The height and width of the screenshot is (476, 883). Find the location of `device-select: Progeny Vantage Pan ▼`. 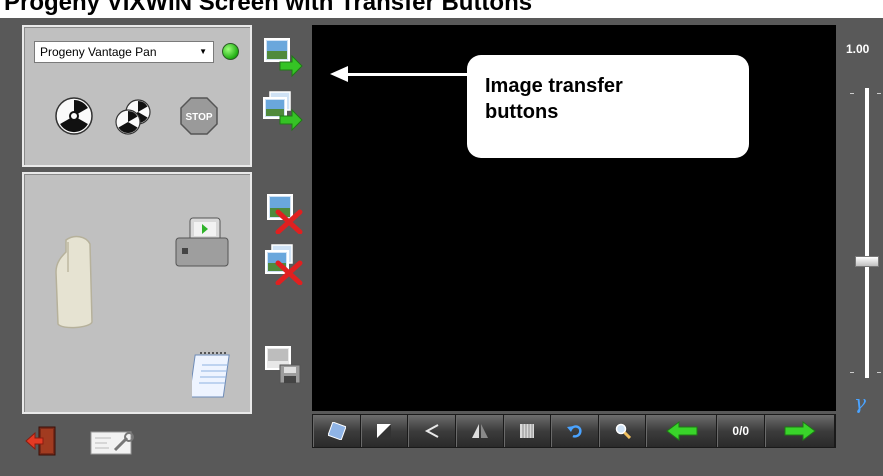

device-select: Progeny Vantage Pan ▼ is located at coordinates (124, 52).